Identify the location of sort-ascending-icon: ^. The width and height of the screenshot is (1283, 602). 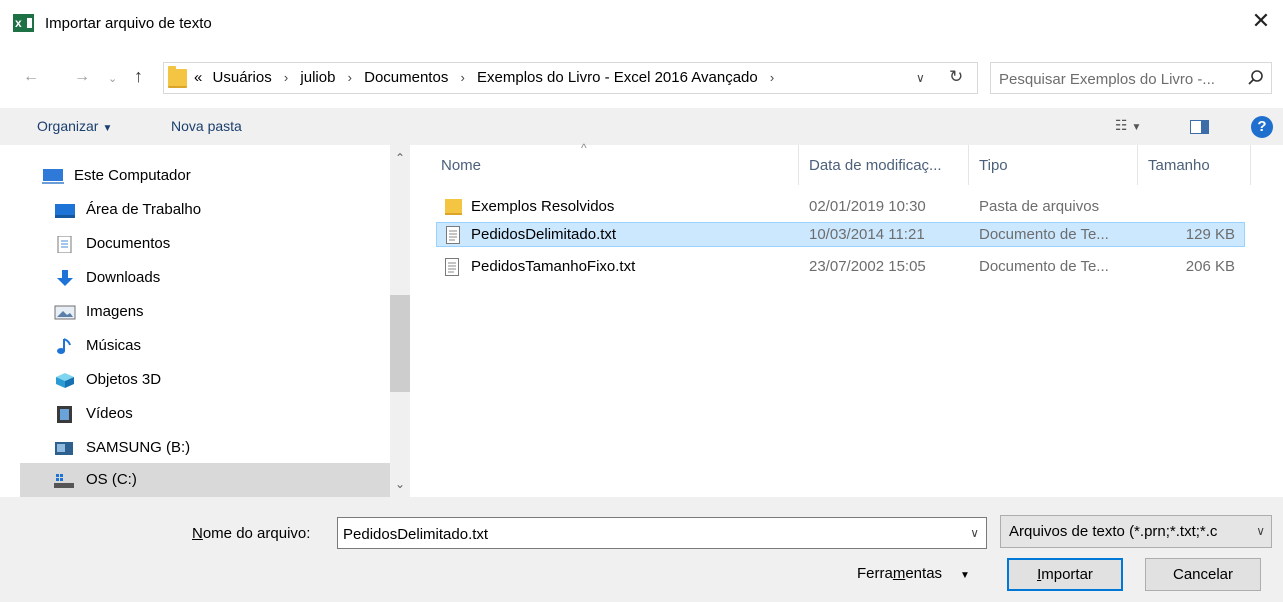
(584, 148).